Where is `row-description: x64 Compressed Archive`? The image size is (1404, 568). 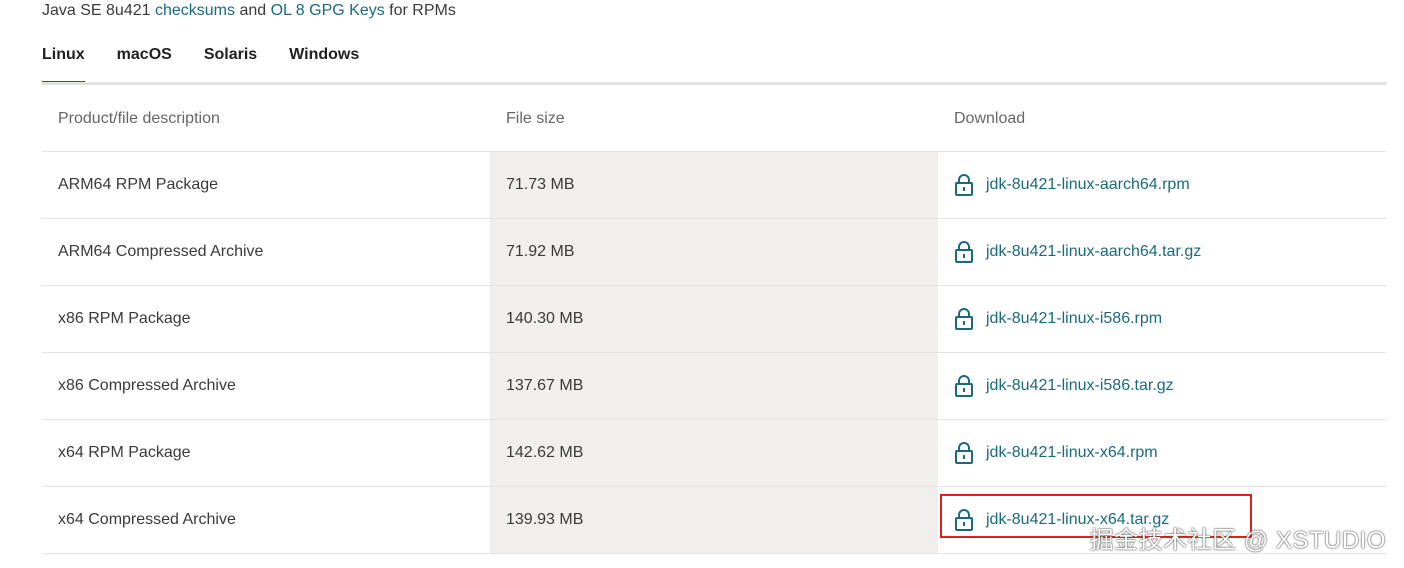
row-description: x64 Compressed Archive is located at coordinates (266, 520).